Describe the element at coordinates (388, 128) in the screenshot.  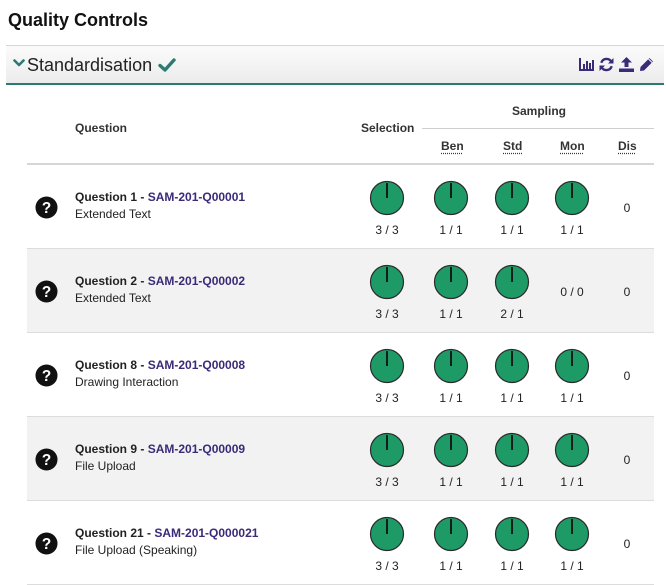
I see `header-selection: Selection` at that location.